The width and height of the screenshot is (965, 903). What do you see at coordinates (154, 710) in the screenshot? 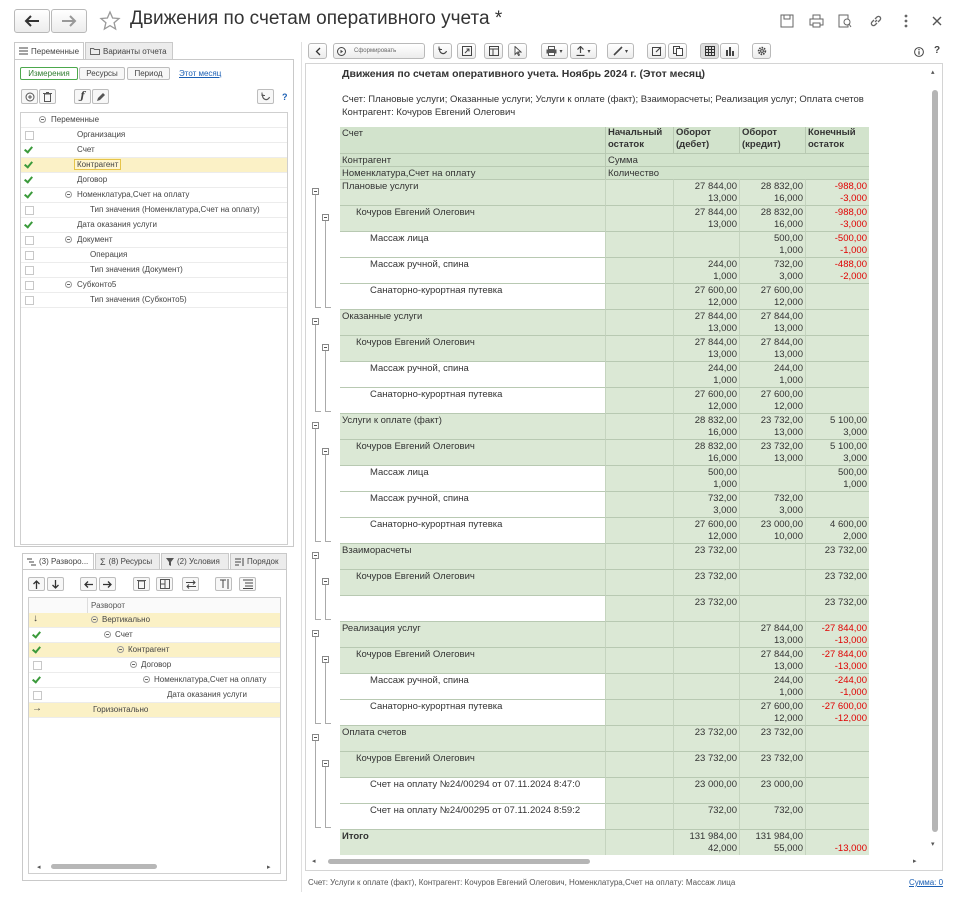
I see `layout-row: → Горизонтально` at bounding box center [154, 710].